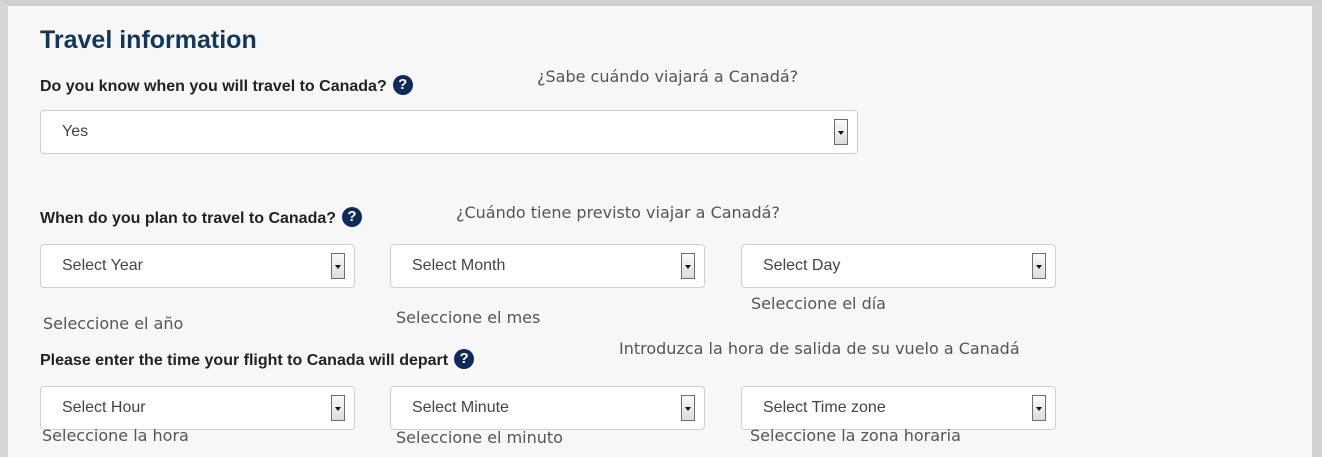 This screenshot has width=1322, height=457. What do you see at coordinates (197, 408) in the screenshot?
I see `select-hour-dropdown: Select Hour` at bounding box center [197, 408].